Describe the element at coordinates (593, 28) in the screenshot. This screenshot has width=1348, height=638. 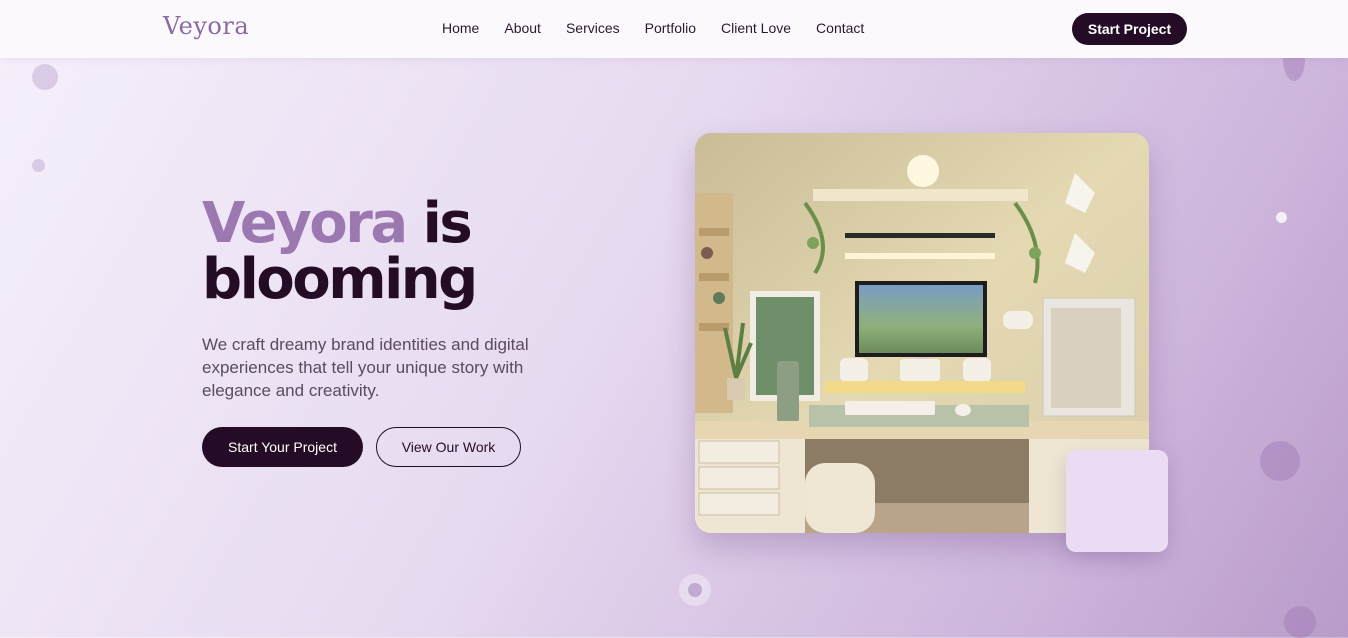
I see `nav-link-services: Services` at that location.